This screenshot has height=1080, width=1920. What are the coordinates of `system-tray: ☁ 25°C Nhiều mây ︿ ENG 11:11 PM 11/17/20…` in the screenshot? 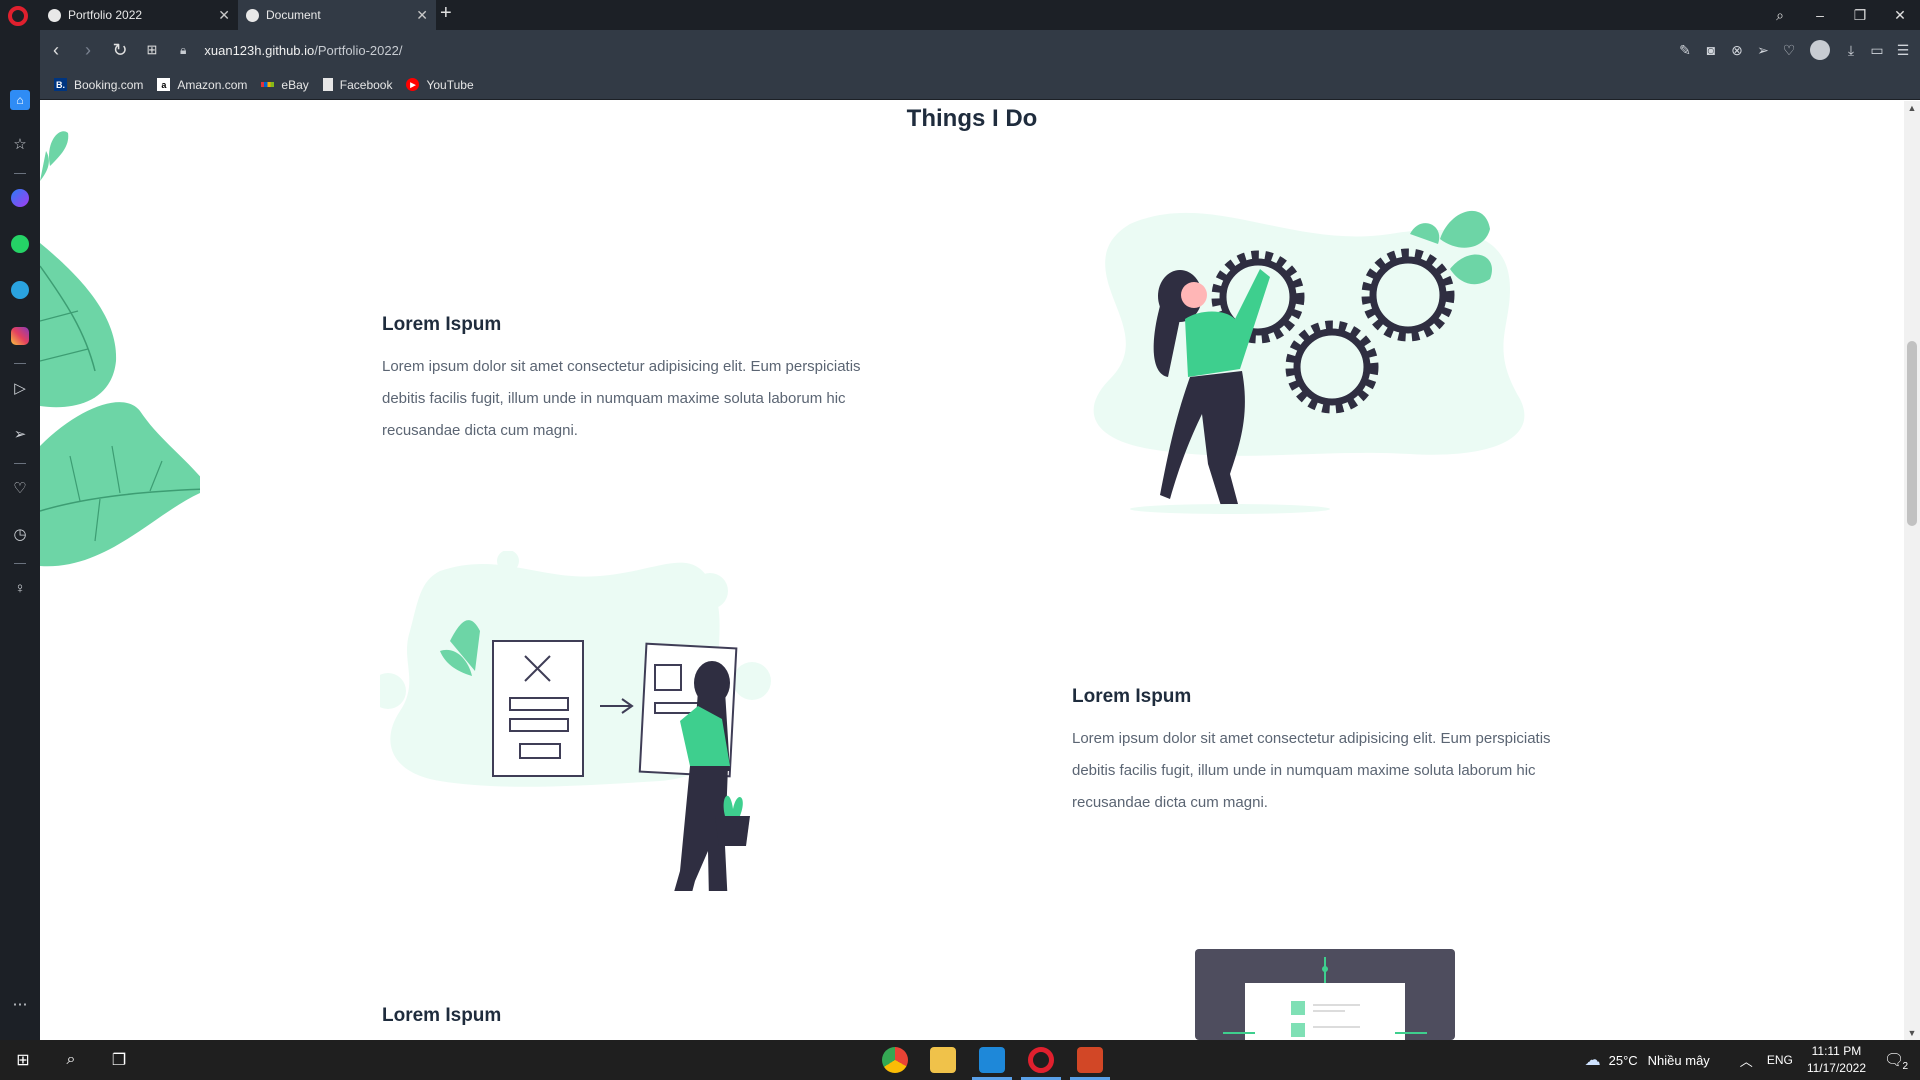 It's located at (1752, 1060).